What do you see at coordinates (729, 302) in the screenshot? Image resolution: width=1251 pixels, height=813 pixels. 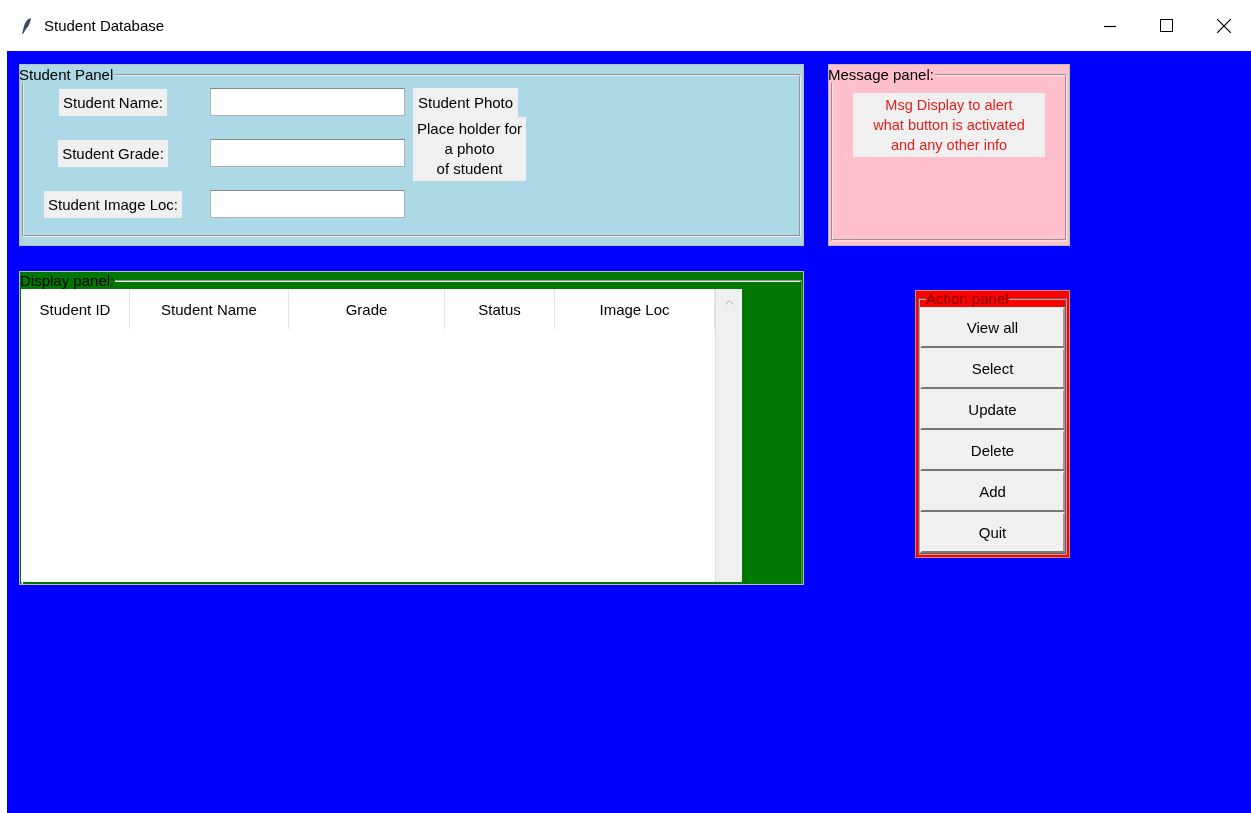 I see `scroll-up-icon` at bounding box center [729, 302].